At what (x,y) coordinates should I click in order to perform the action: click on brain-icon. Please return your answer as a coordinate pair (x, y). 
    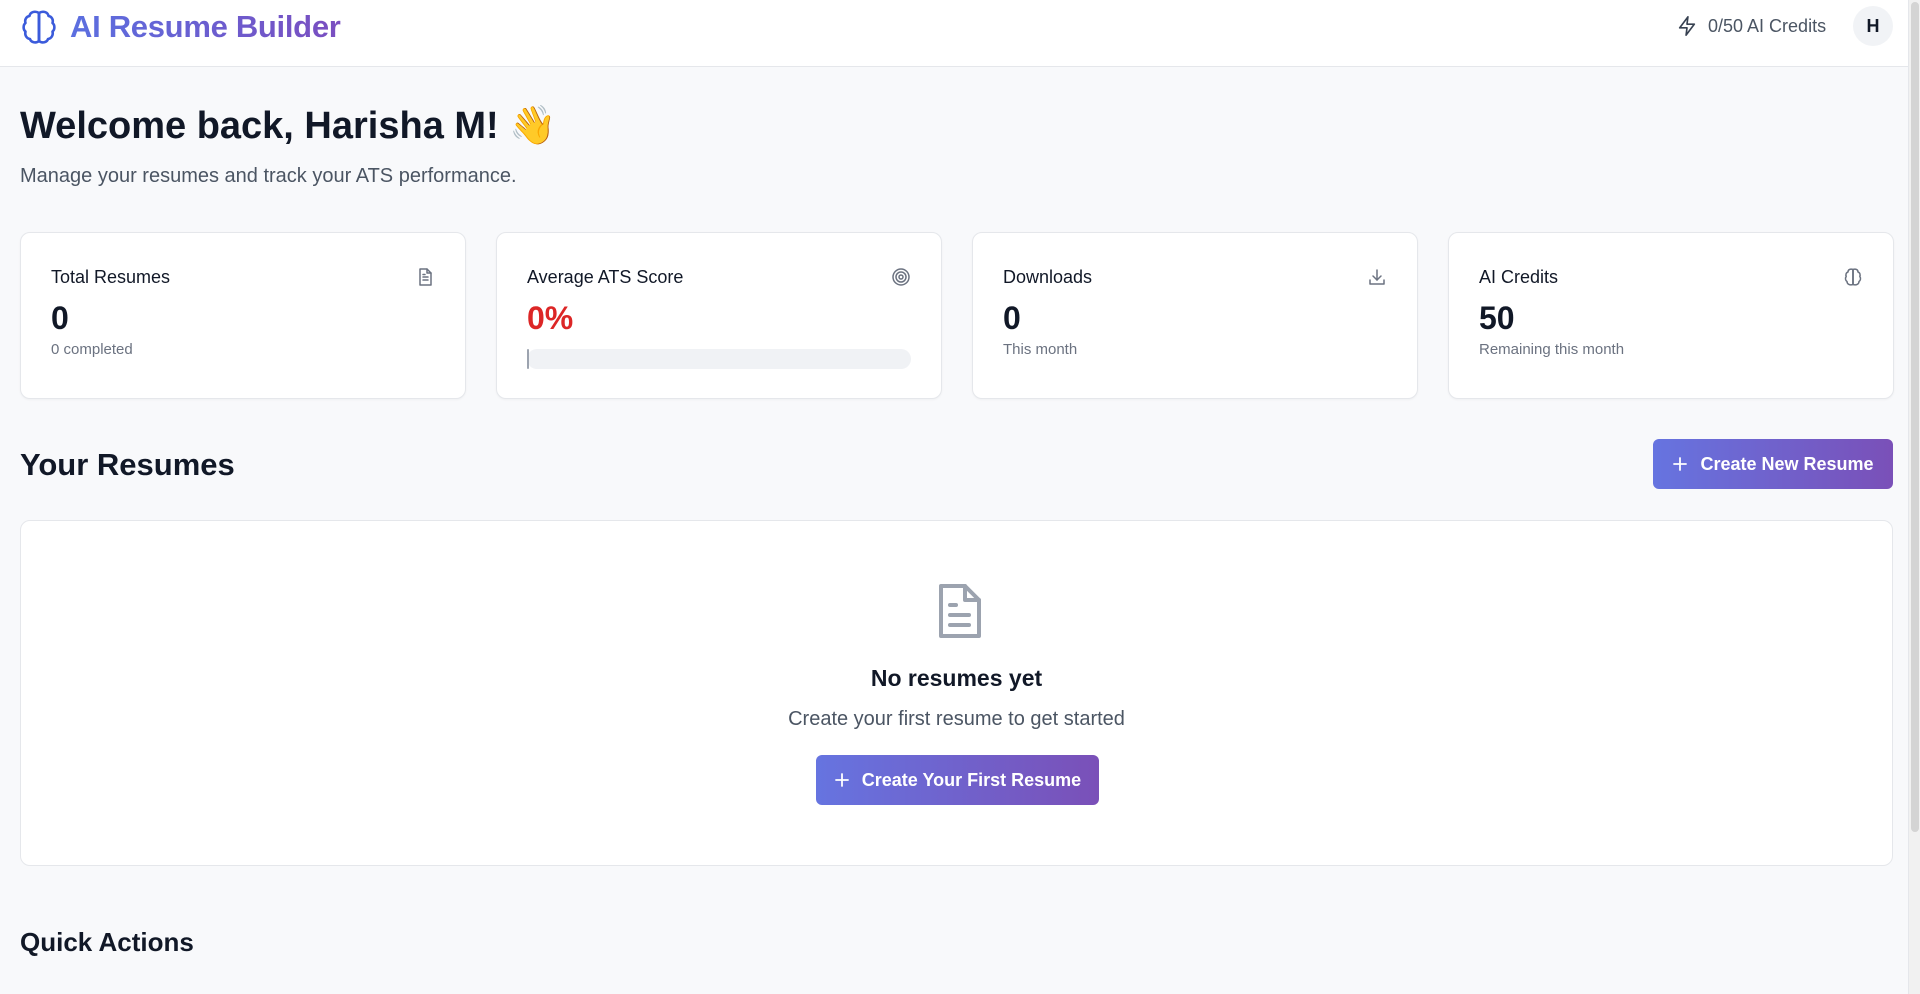
    Looking at the image, I should click on (1853, 277).